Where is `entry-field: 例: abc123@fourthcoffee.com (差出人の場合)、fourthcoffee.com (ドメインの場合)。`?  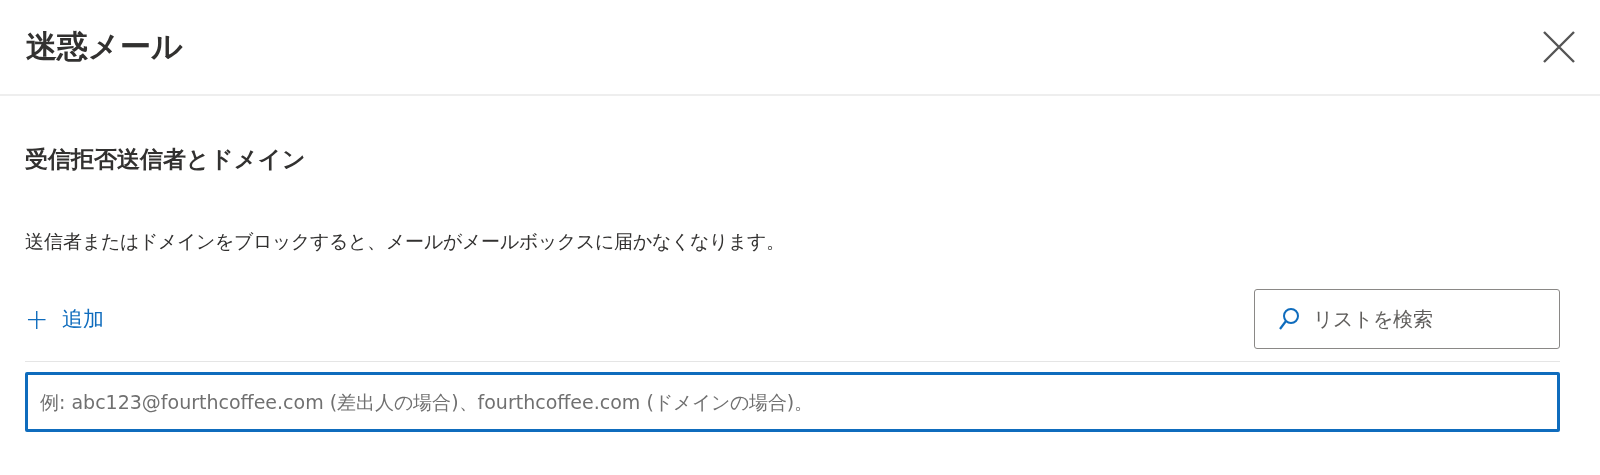
entry-field: 例: abc123@fourthcoffee.com (差出人の場合)、fourthcoffee.com (ドメインの場合)。 is located at coordinates (792, 402).